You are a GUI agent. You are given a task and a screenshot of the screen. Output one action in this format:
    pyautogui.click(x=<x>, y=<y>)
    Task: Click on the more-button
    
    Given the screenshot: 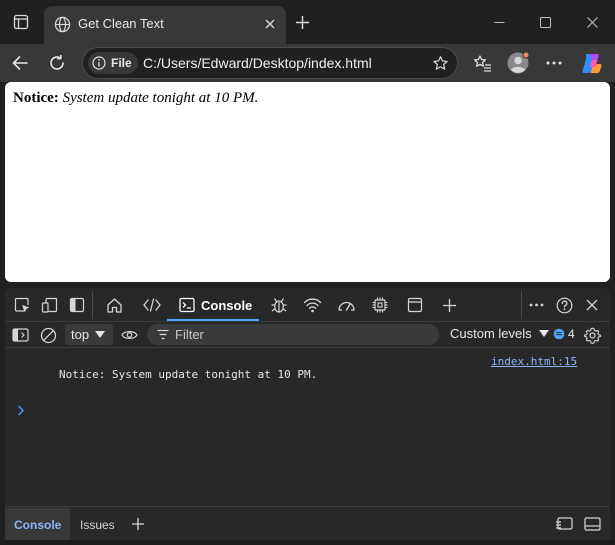 What is the action you would take?
    pyautogui.click(x=554, y=63)
    